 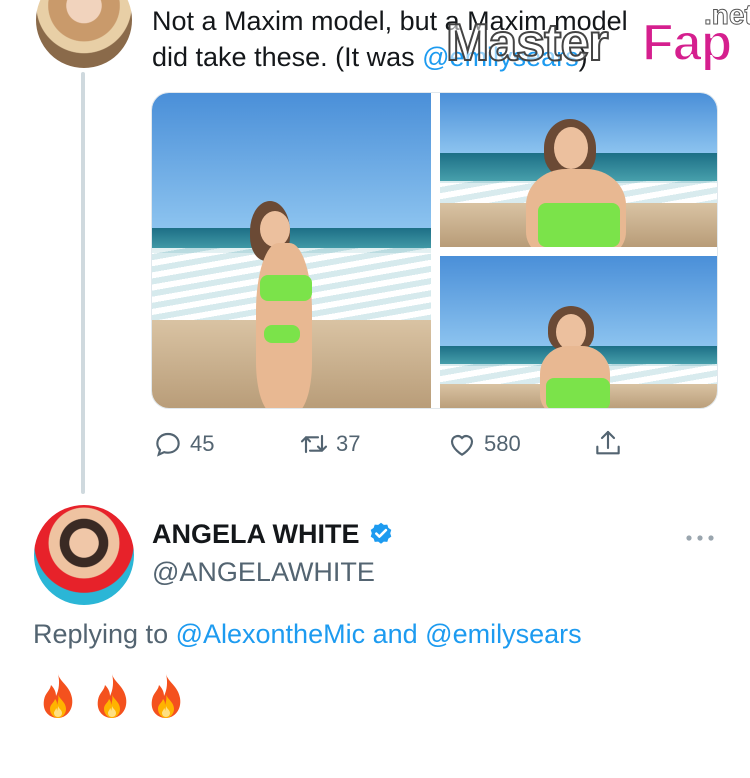 What do you see at coordinates (314, 444) in the screenshot?
I see `retweet-icon` at bounding box center [314, 444].